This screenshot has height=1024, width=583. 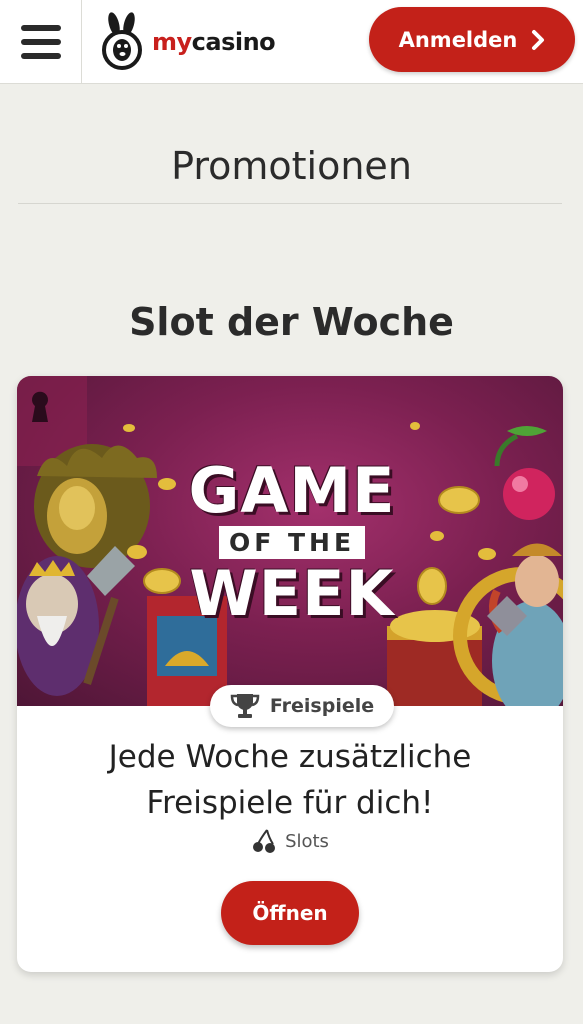 What do you see at coordinates (322, 706) in the screenshot?
I see `badge-label: Freispiele` at bounding box center [322, 706].